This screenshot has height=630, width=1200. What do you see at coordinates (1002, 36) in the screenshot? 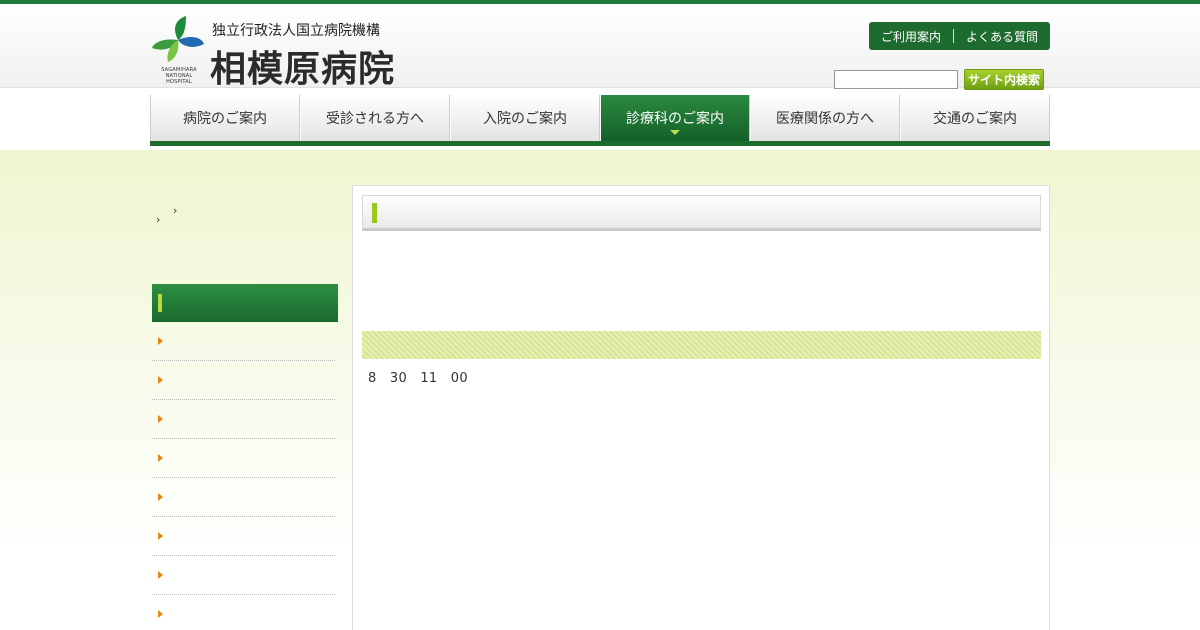
I see `faq-link: よくある質問` at bounding box center [1002, 36].